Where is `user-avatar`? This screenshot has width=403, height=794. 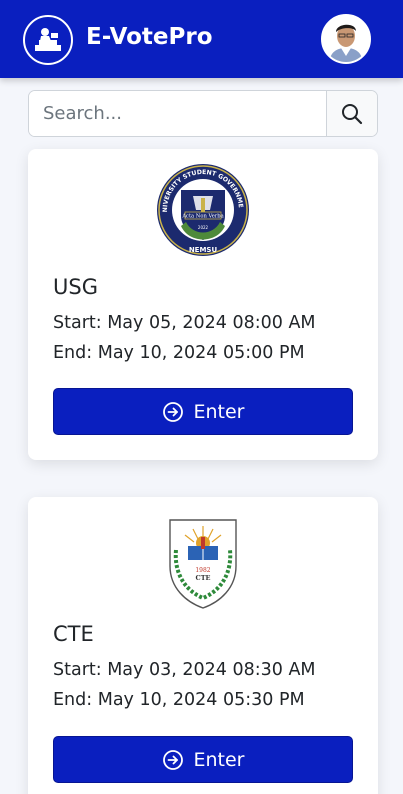 user-avatar is located at coordinates (346, 39).